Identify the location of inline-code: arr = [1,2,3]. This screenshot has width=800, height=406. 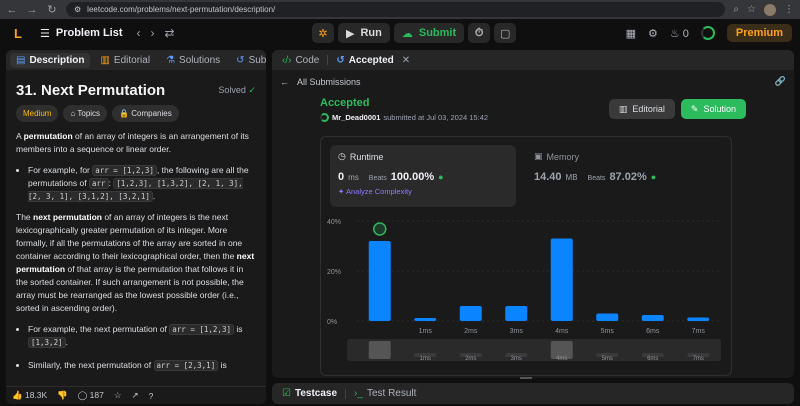
(124, 170).